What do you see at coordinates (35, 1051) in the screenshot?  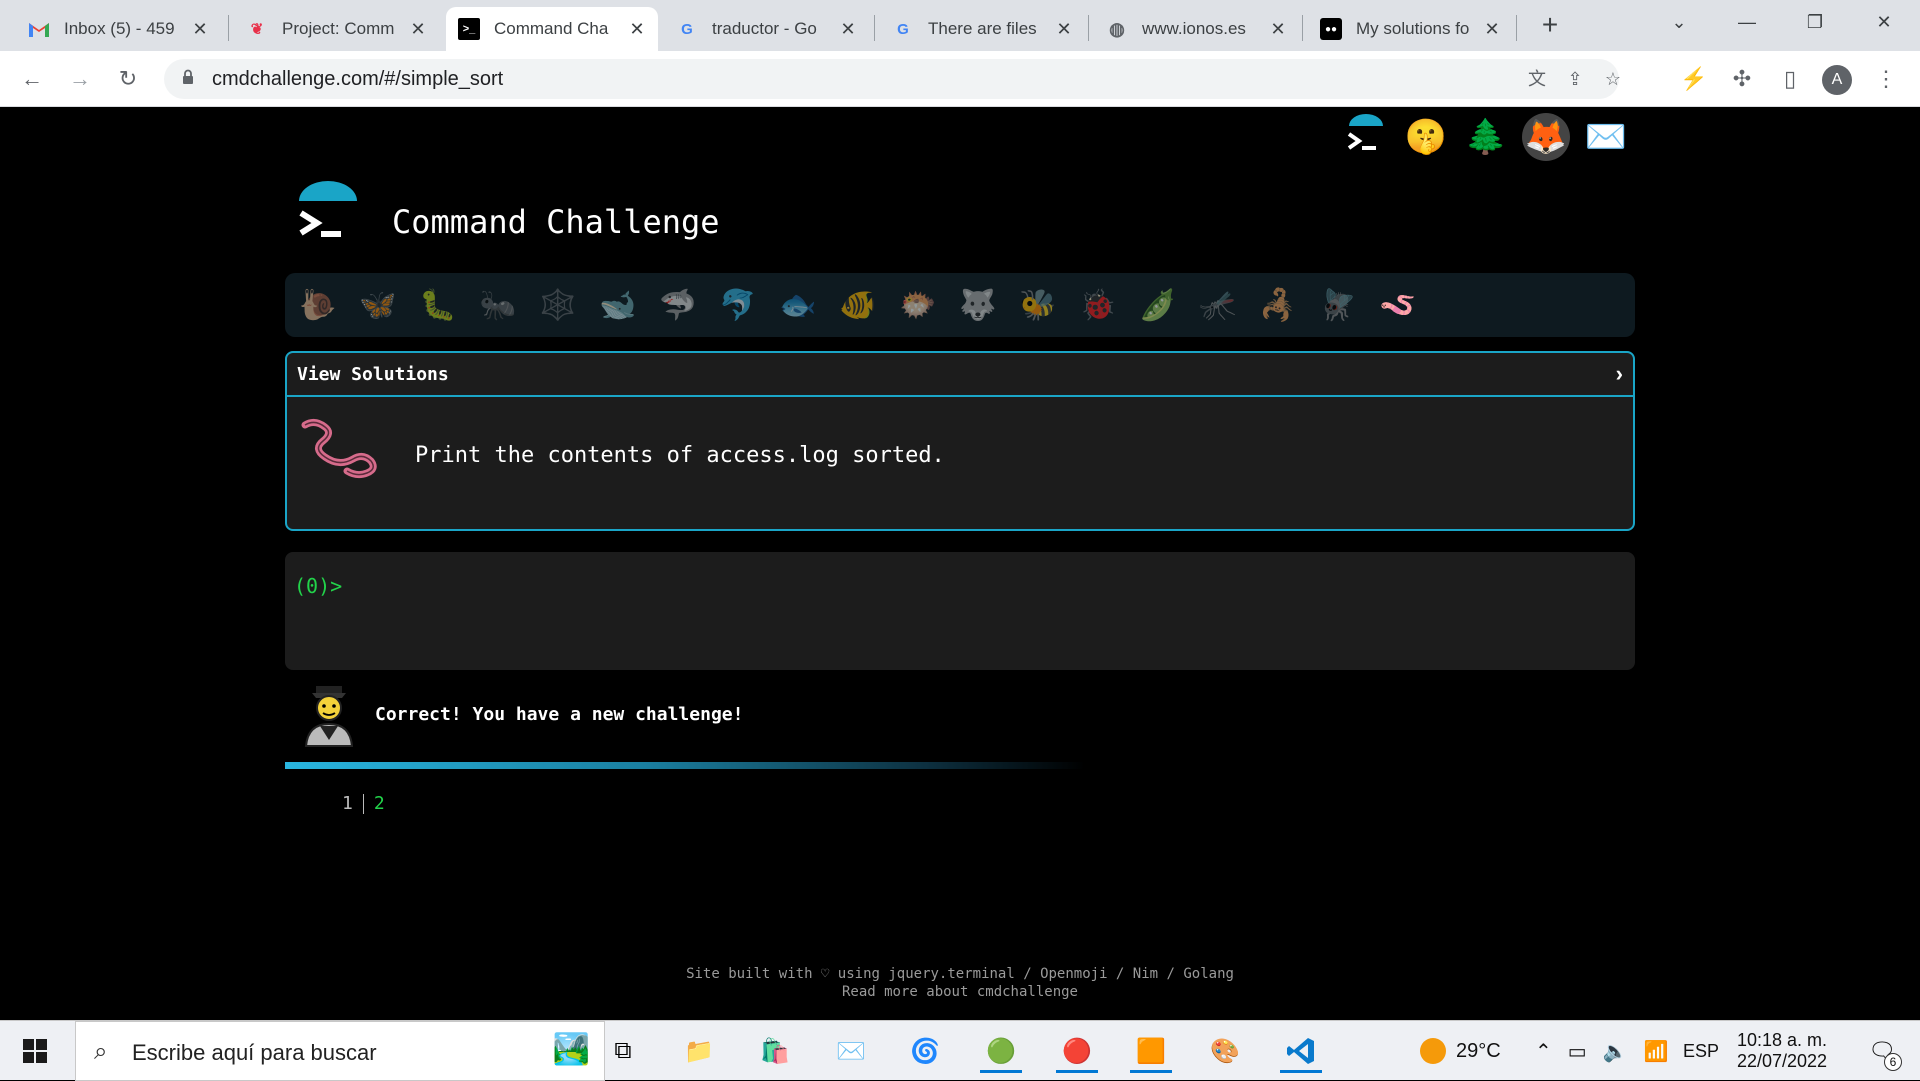 I see `windows-start-icon` at bounding box center [35, 1051].